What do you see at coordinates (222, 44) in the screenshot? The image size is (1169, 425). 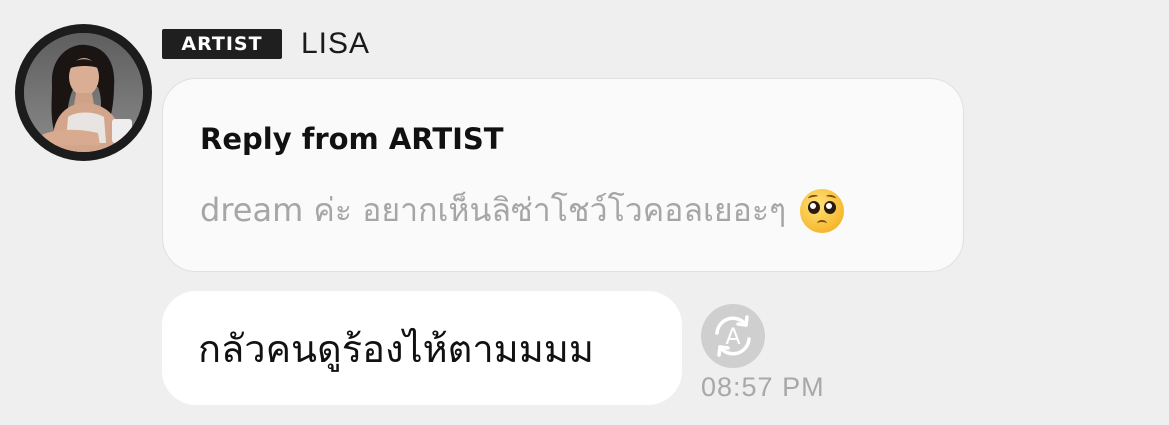 I see `artist-badge: ARTIST` at bounding box center [222, 44].